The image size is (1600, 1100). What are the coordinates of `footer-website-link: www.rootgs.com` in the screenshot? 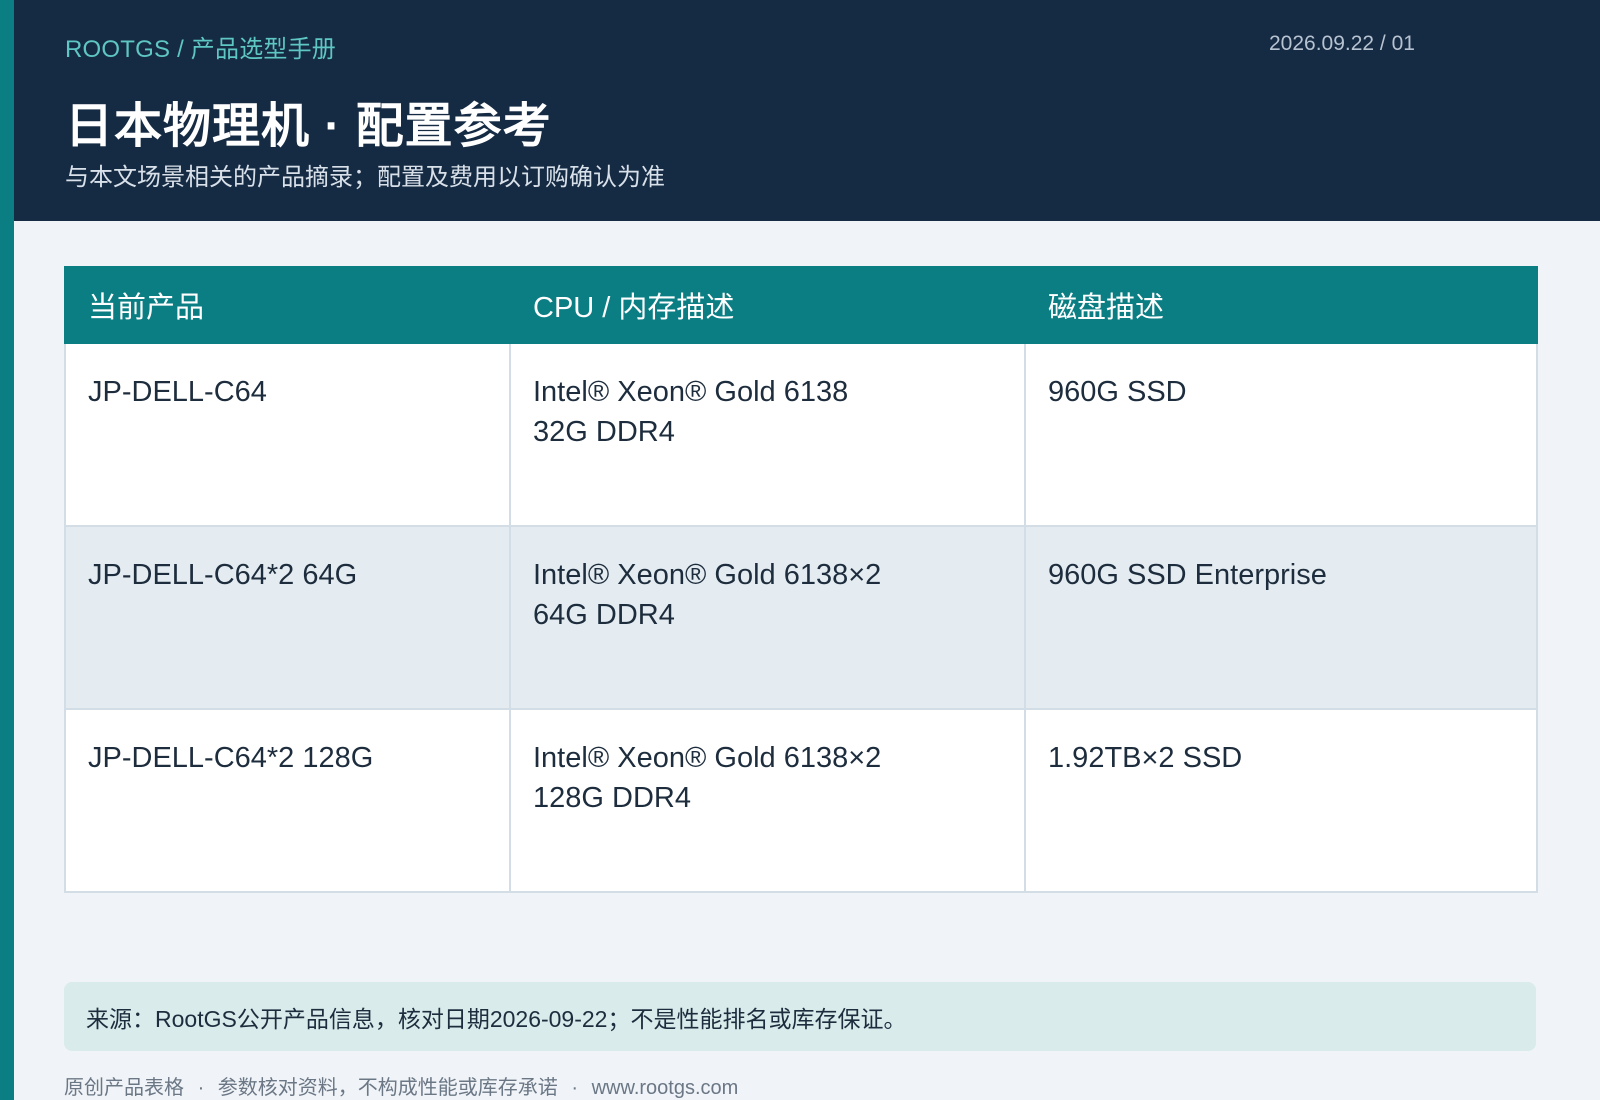 It's located at (665, 1088).